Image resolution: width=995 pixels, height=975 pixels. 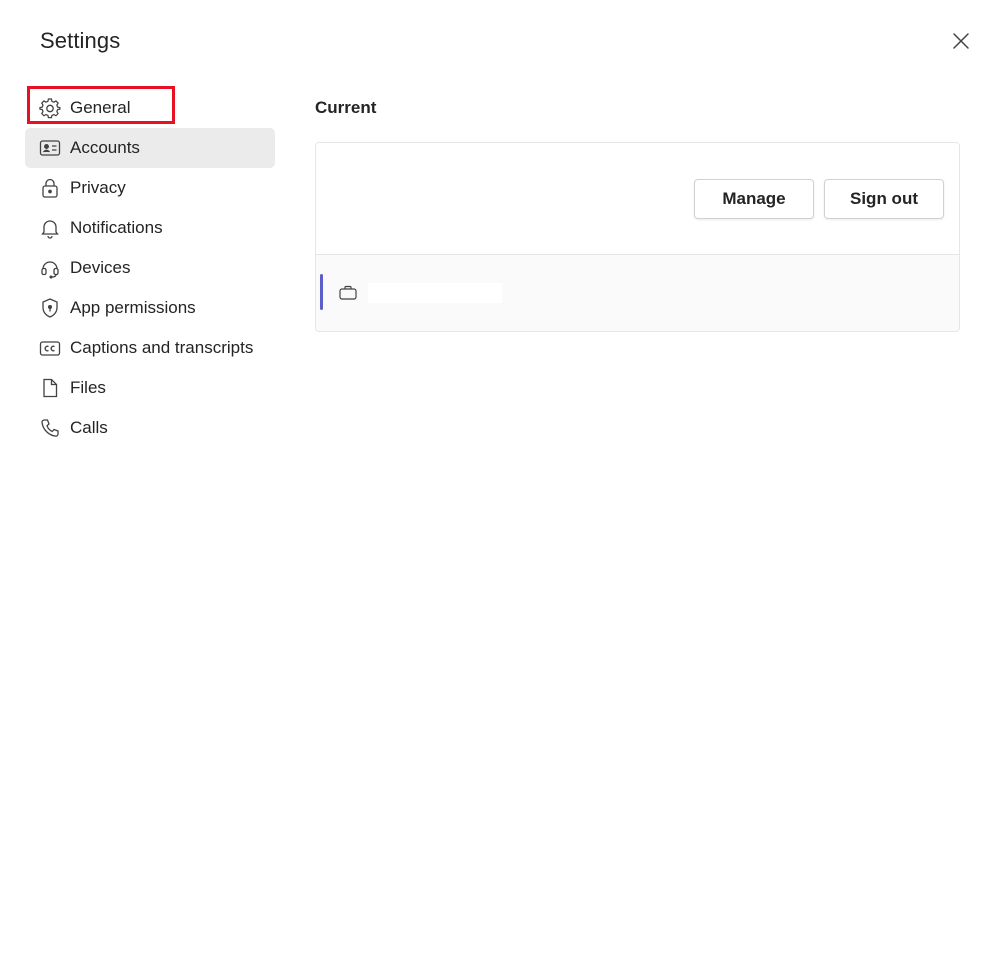 What do you see at coordinates (50, 308) in the screenshot?
I see `shield-icon` at bounding box center [50, 308].